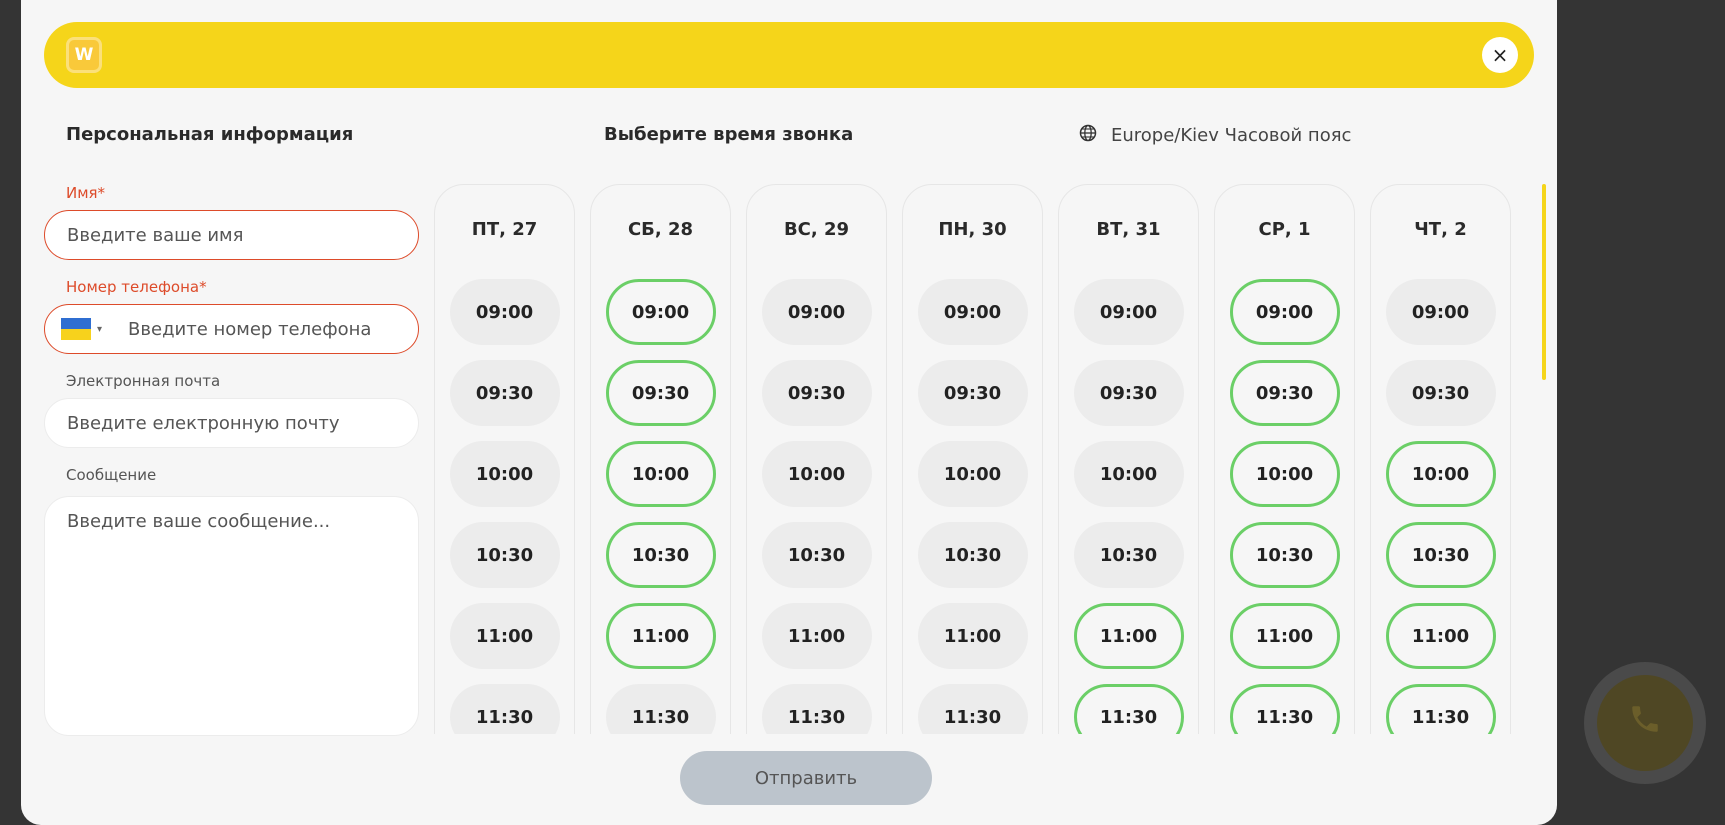 The width and height of the screenshot is (1725, 825). Describe the element at coordinates (1231, 135) in the screenshot. I see `timezone-label: Europe/Kiev Часовой пояс` at that location.